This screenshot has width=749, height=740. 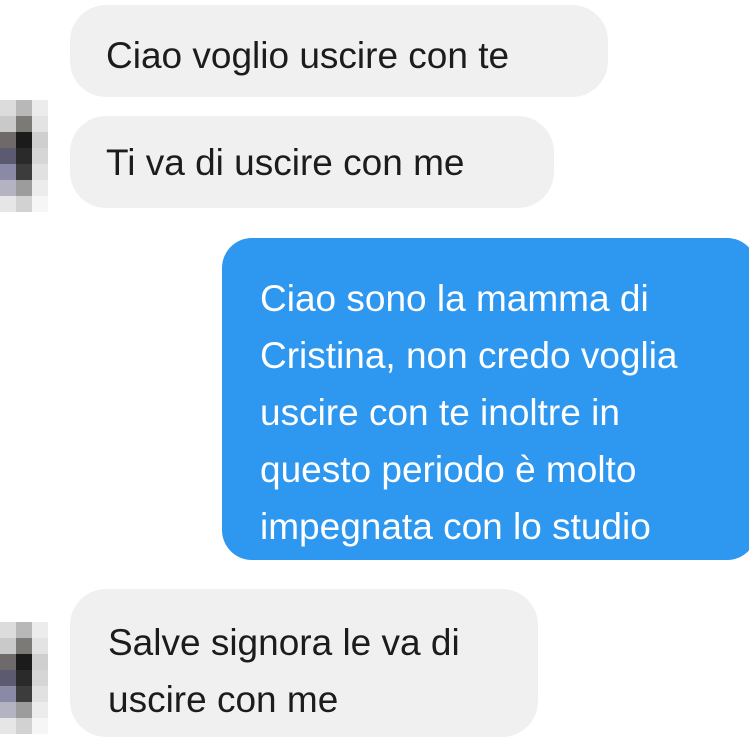 I want to click on incoming-message-bubble: Ciao voglio uscire con te, so click(x=339, y=51).